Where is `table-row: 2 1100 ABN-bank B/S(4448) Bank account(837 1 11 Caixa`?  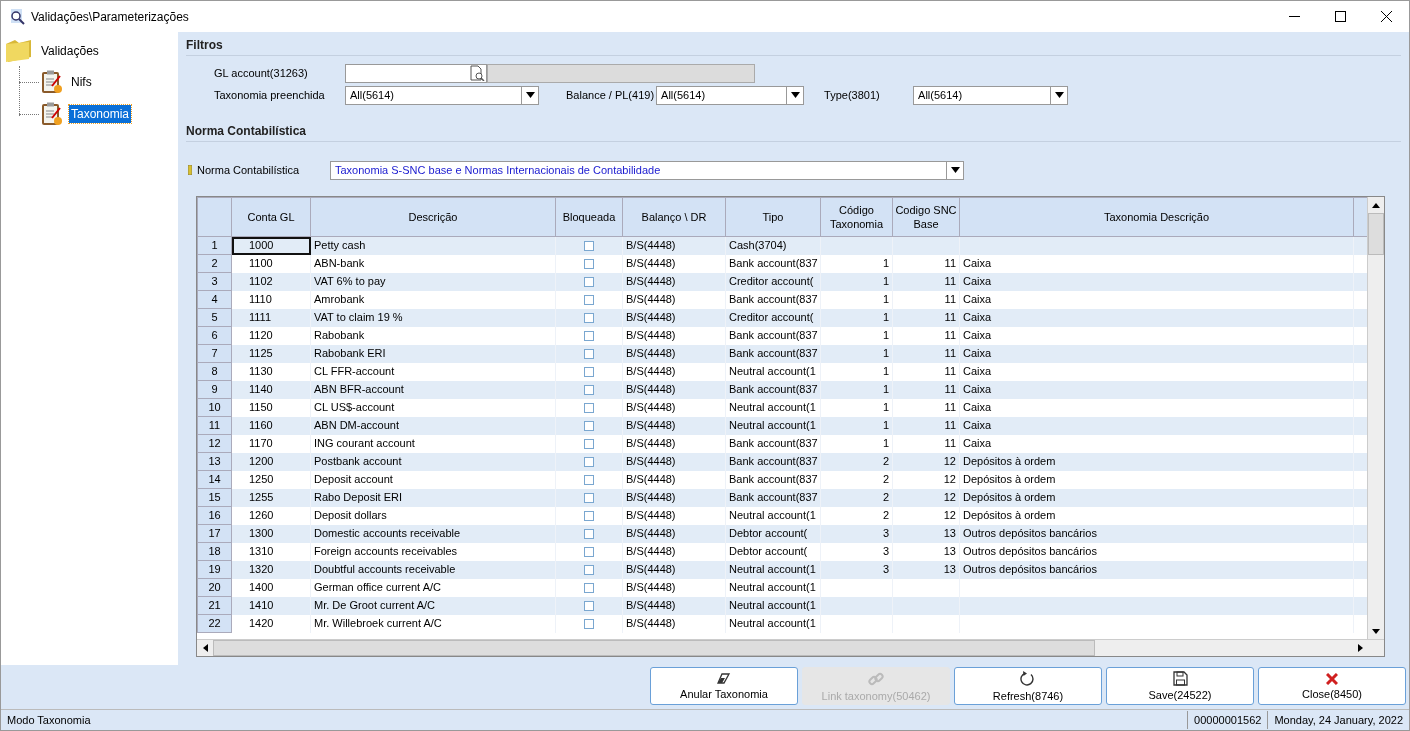
table-row: 2 1100 ABN-bank B/S(4448) Bank account(837 1 11 Caixa is located at coordinates (782, 263).